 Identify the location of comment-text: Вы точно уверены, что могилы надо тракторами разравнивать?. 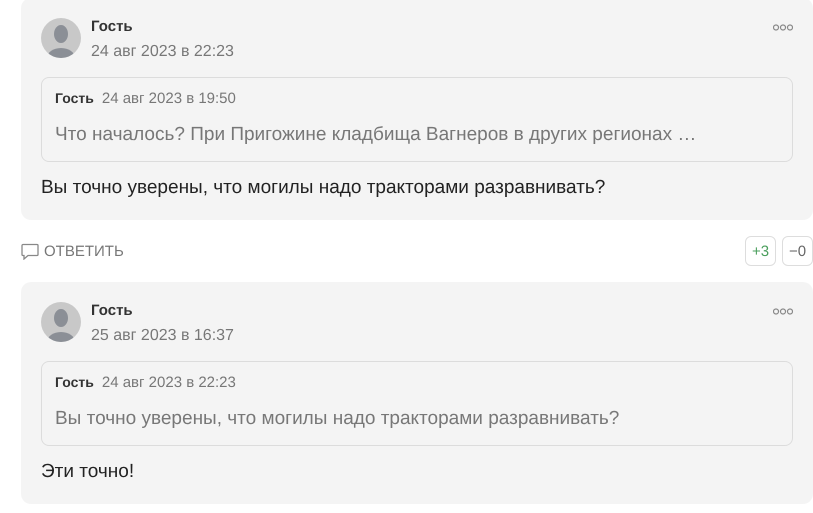
(323, 188).